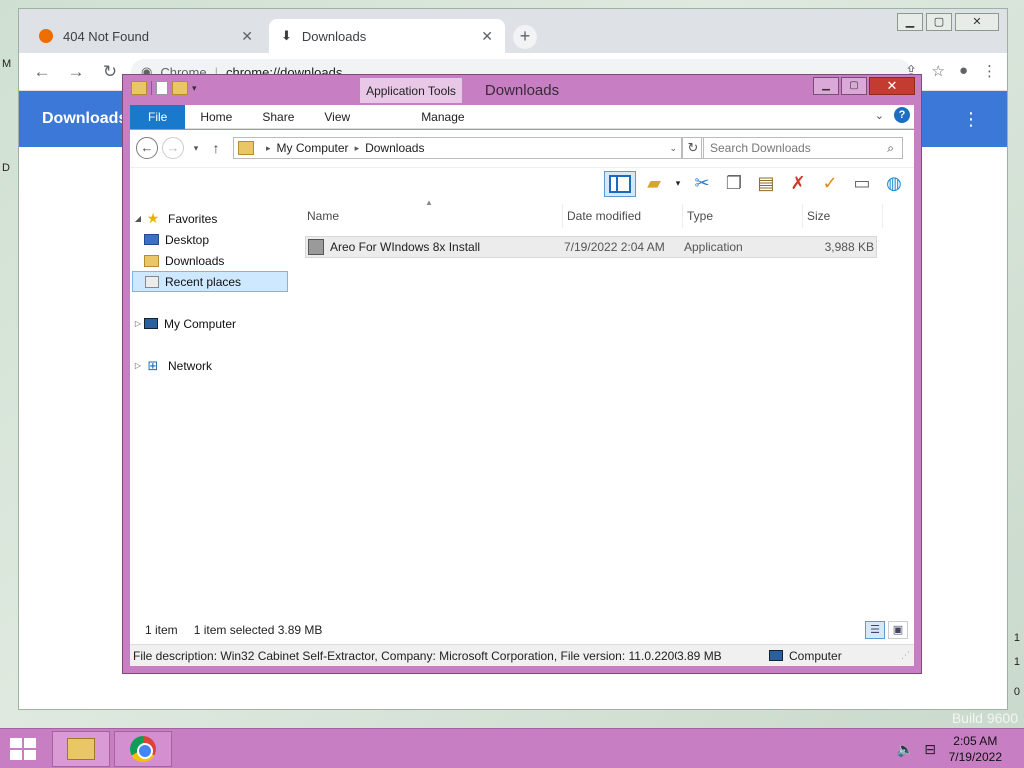  What do you see at coordinates (620, 183) in the screenshot?
I see `preview-pane-button` at bounding box center [620, 183].